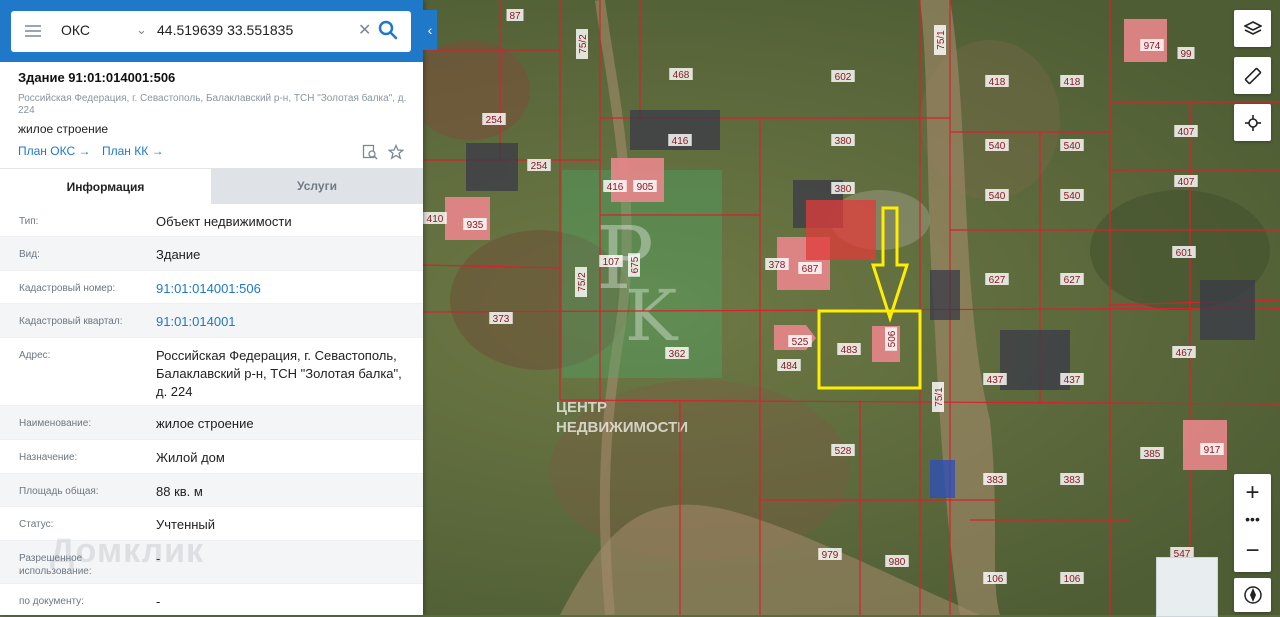 The height and width of the screenshot is (617, 1280). What do you see at coordinates (841, 230) in the screenshot?
I see `red-roof` at bounding box center [841, 230].